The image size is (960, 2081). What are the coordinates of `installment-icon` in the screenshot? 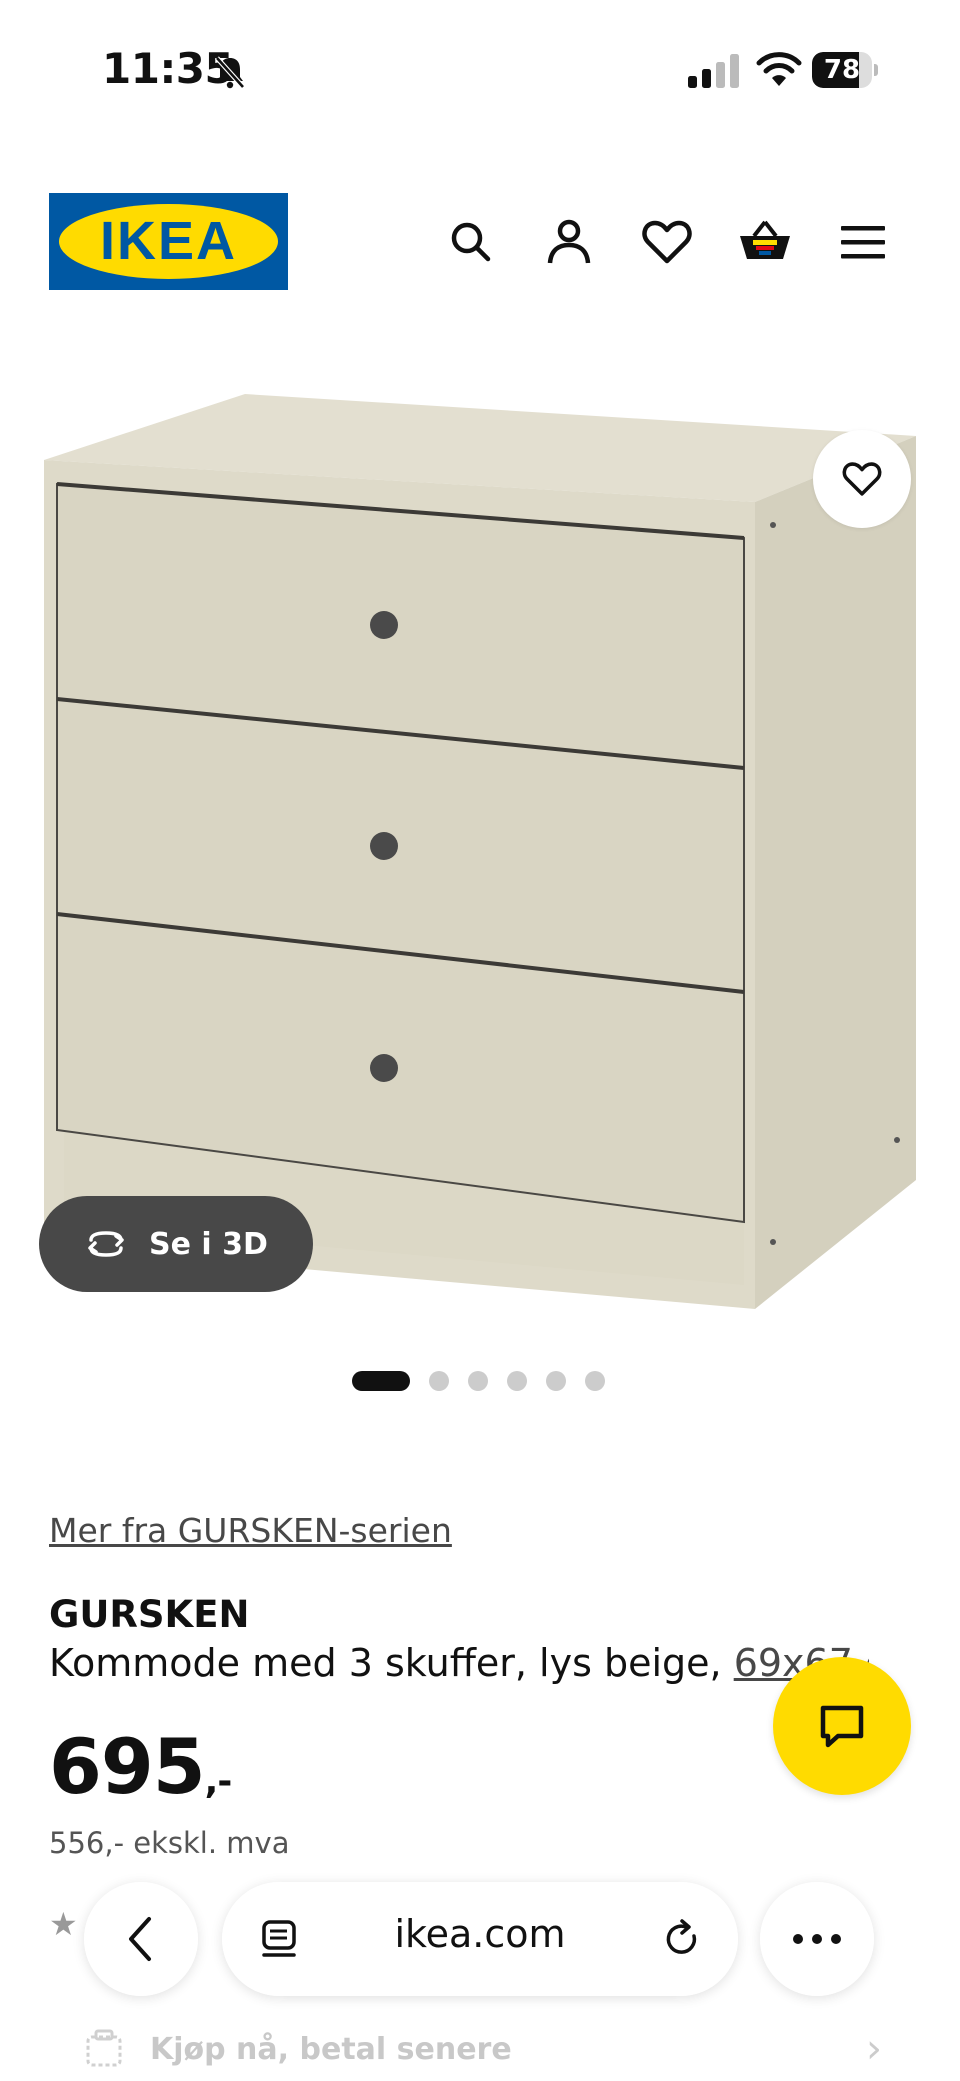 It's located at (104, 2048).